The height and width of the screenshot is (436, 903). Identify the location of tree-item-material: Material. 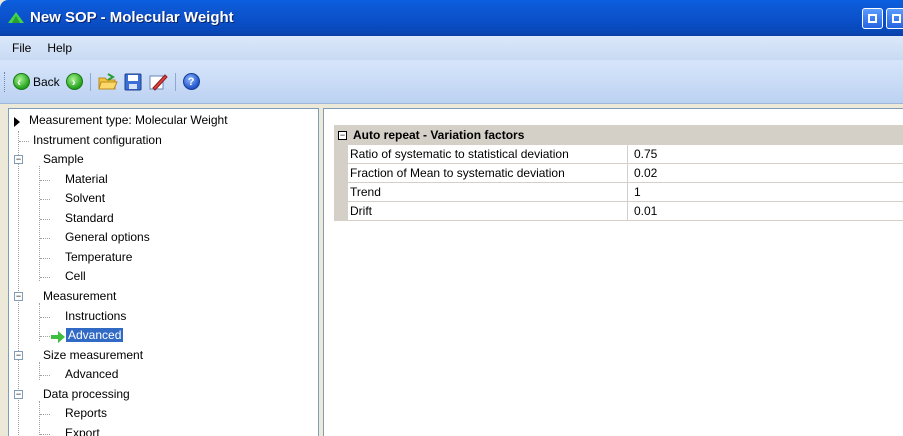
(86, 179).